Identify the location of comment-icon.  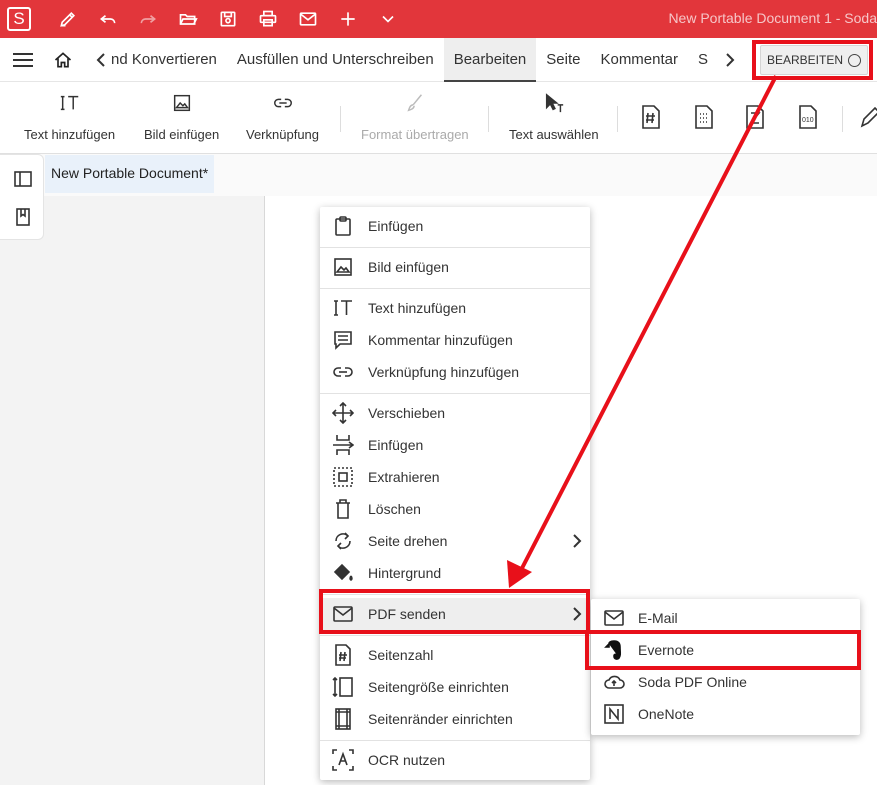
(343, 340).